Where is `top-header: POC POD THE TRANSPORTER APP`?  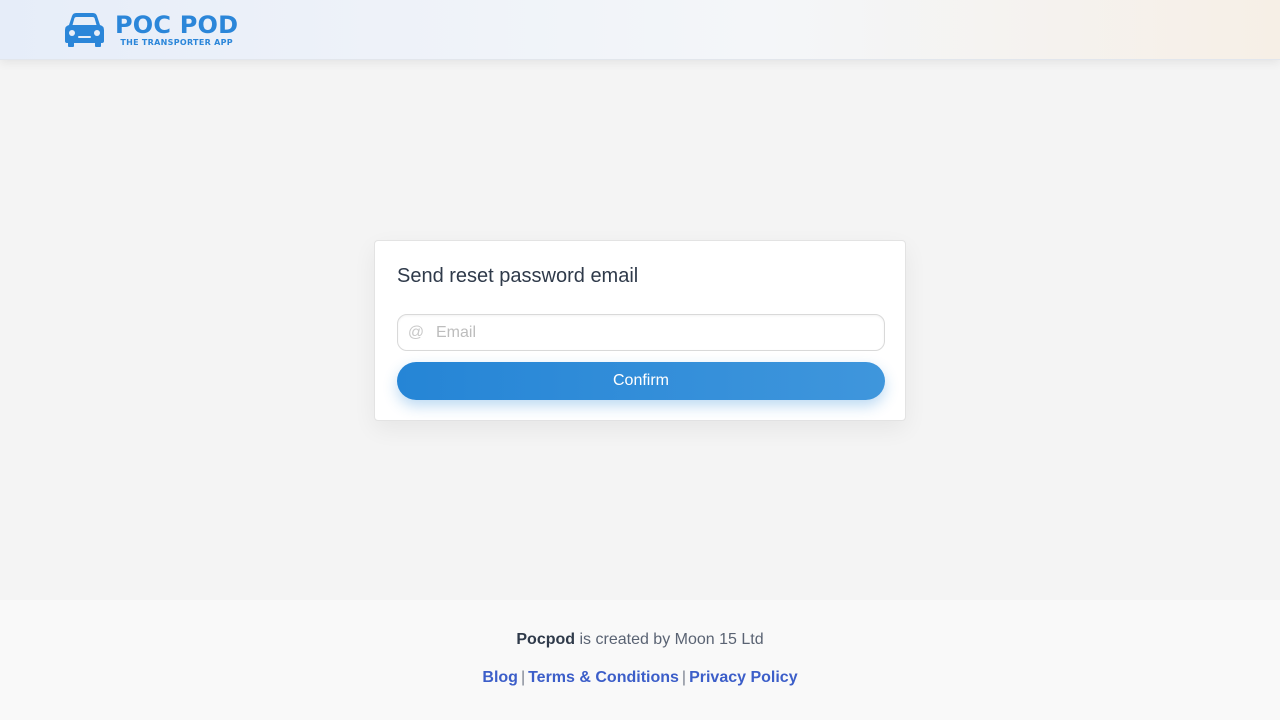 top-header: POC POD THE TRANSPORTER APP is located at coordinates (640, 30).